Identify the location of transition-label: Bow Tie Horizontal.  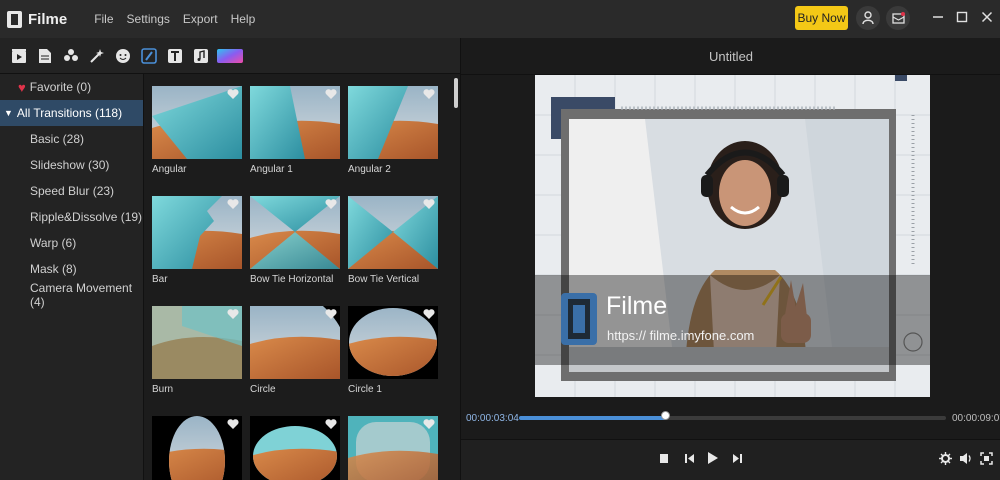
(292, 279).